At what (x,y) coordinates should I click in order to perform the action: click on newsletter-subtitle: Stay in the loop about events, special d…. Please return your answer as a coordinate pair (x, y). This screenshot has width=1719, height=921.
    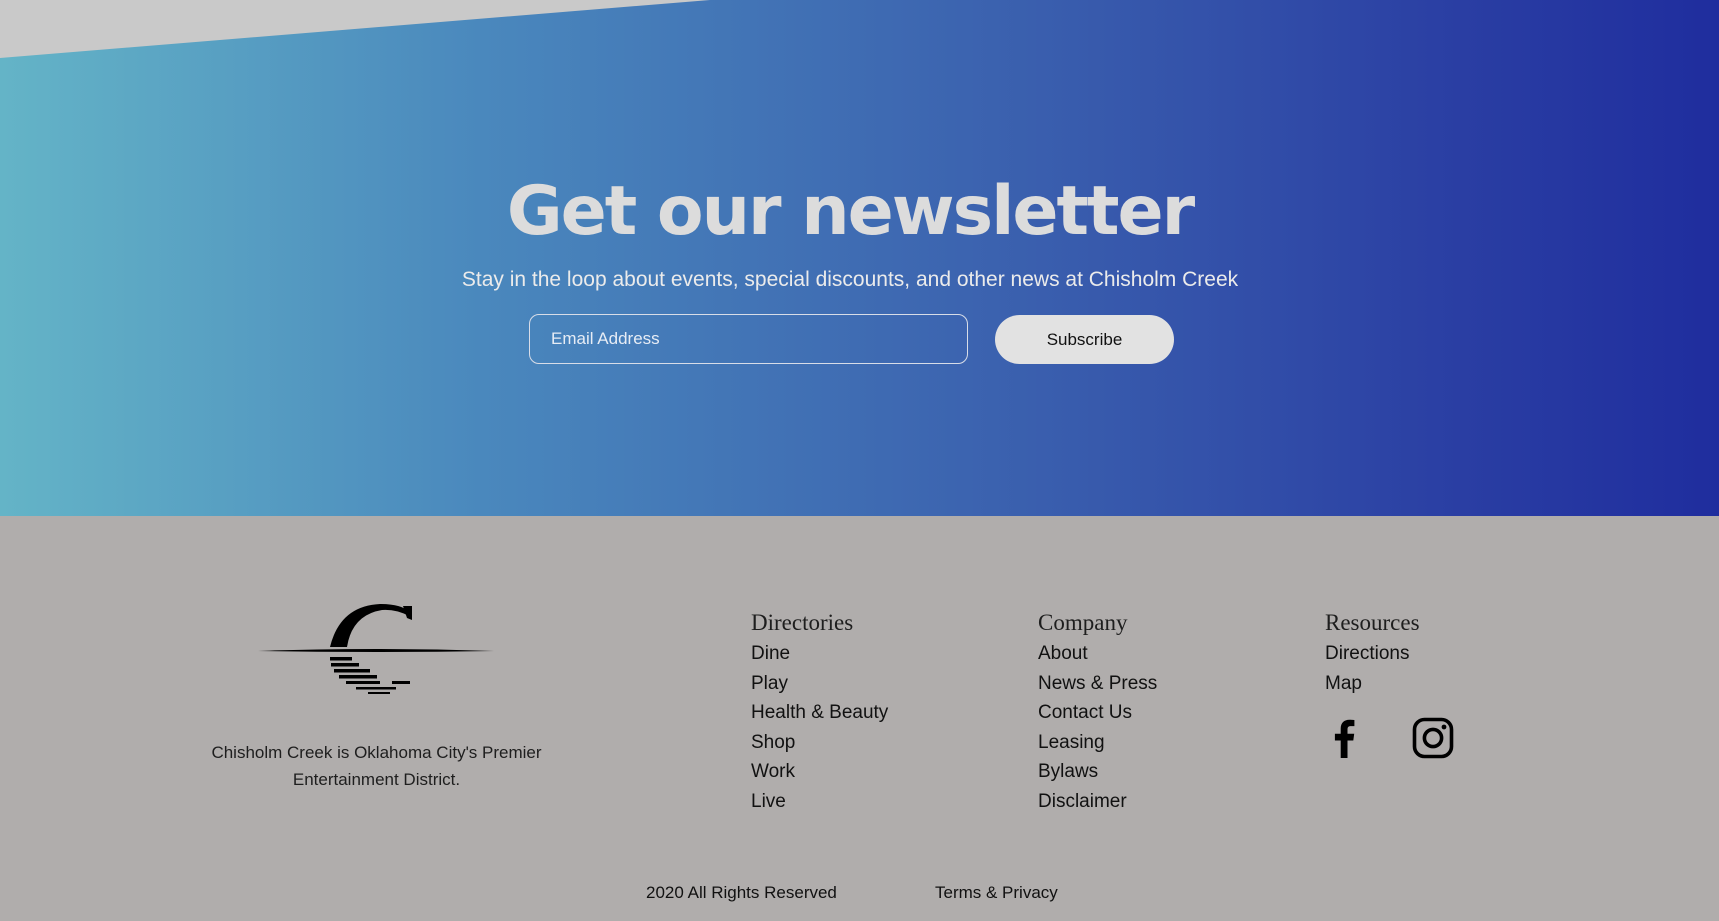
    Looking at the image, I should click on (850, 279).